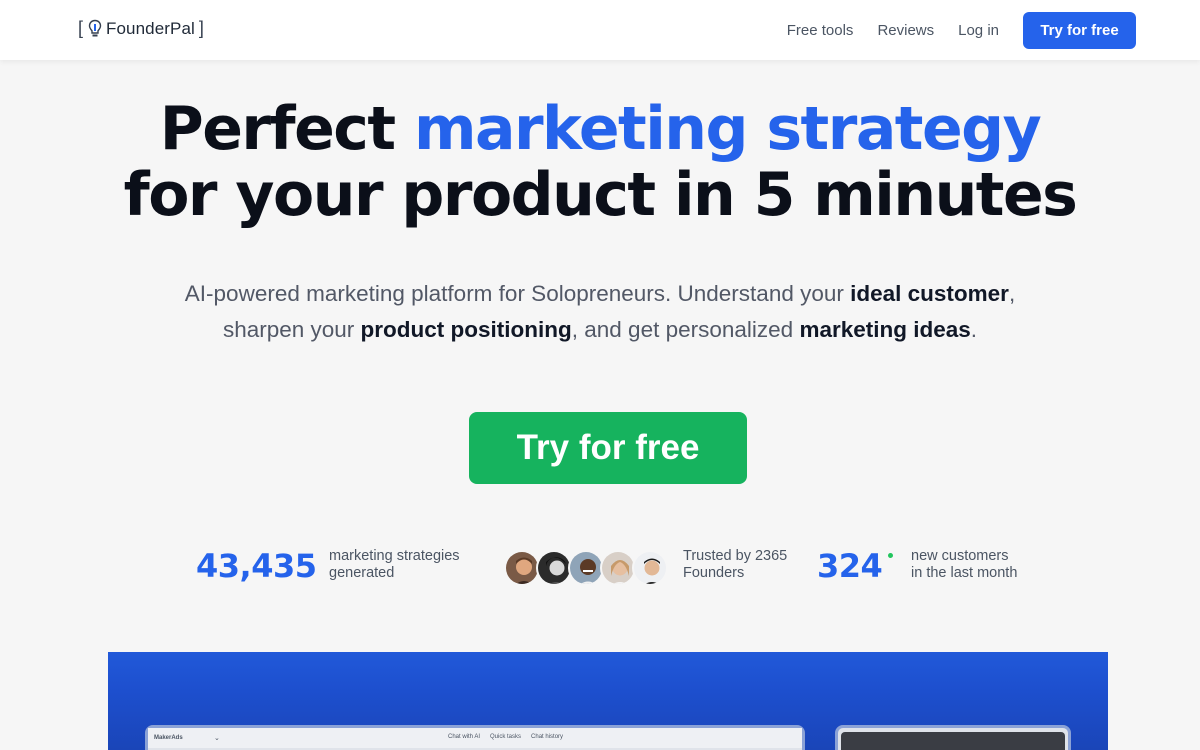 The height and width of the screenshot is (750, 1200). I want to click on founder-avatars, so click(586, 568).